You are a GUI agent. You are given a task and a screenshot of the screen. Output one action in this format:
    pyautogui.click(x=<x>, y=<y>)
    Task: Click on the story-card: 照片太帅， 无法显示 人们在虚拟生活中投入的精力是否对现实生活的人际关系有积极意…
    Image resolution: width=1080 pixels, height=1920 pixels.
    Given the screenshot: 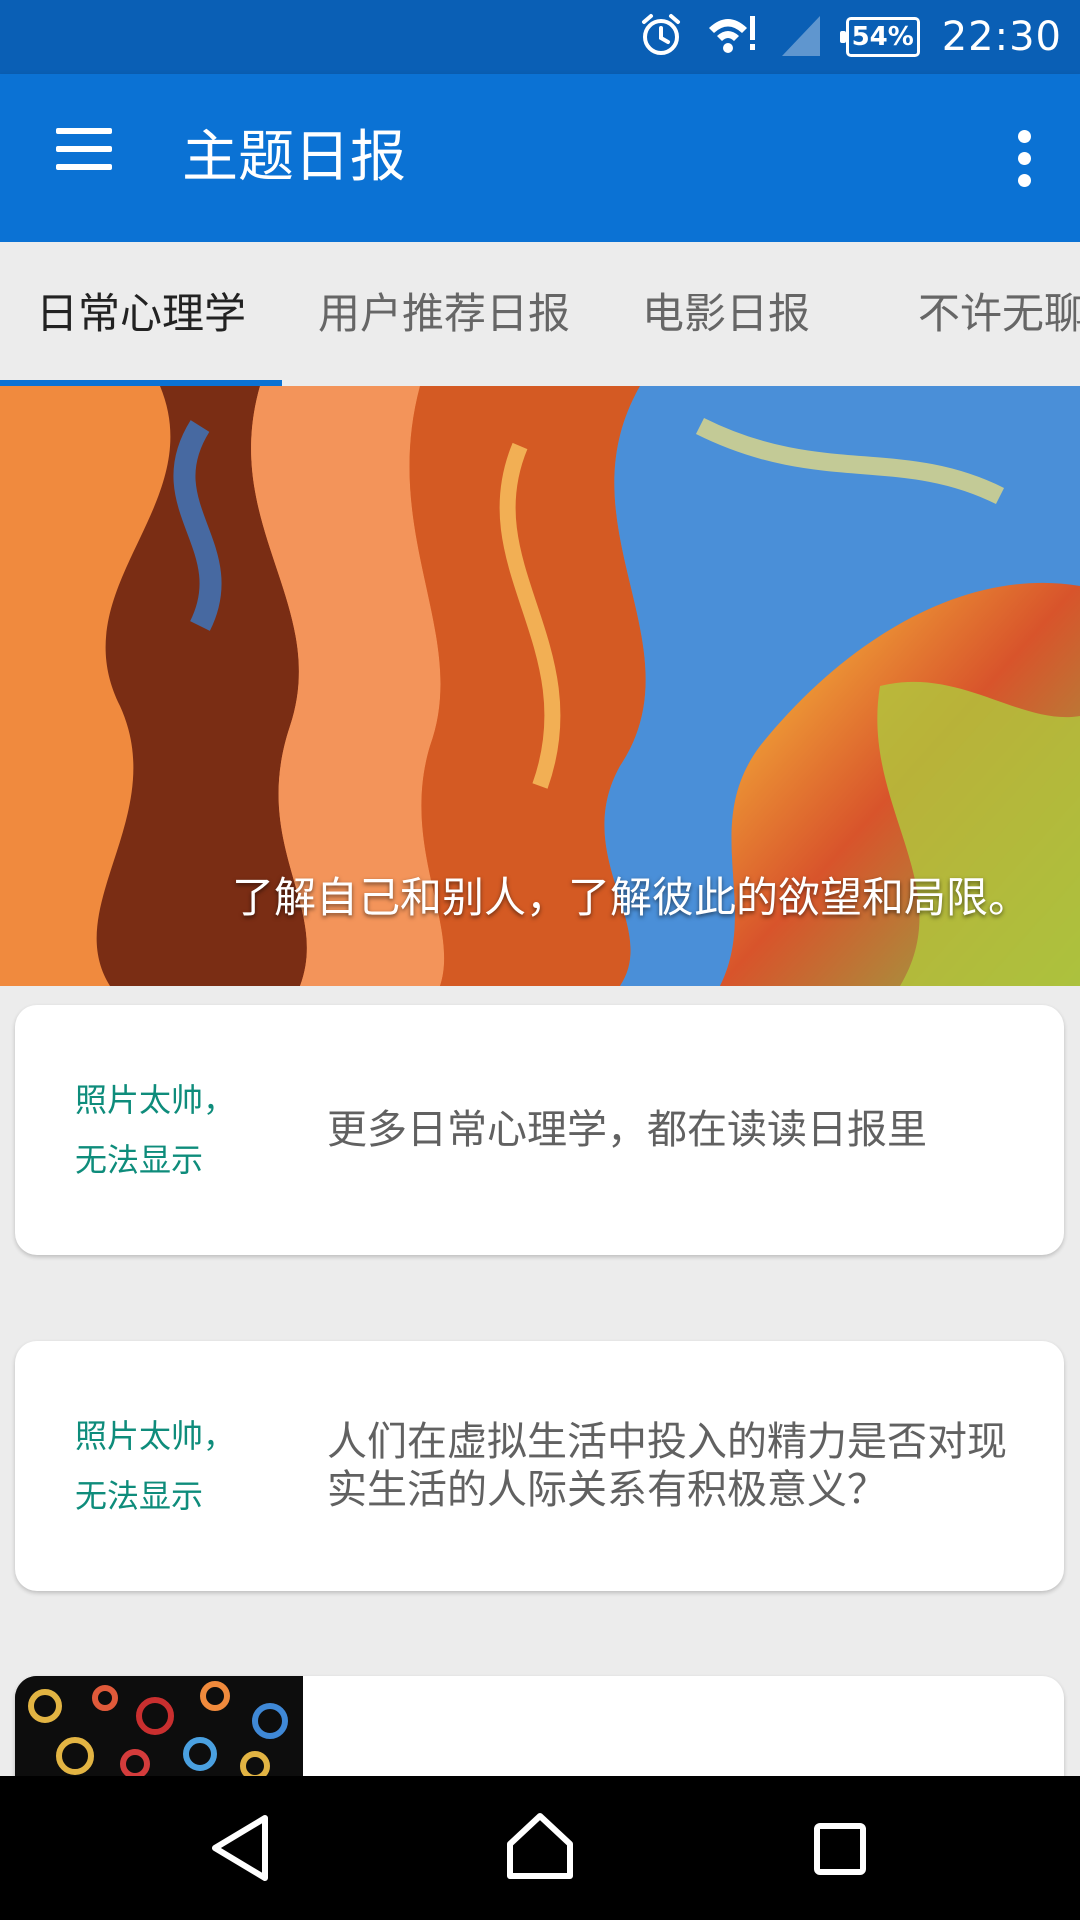 What is the action you would take?
    pyautogui.click(x=539, y=1466)
    